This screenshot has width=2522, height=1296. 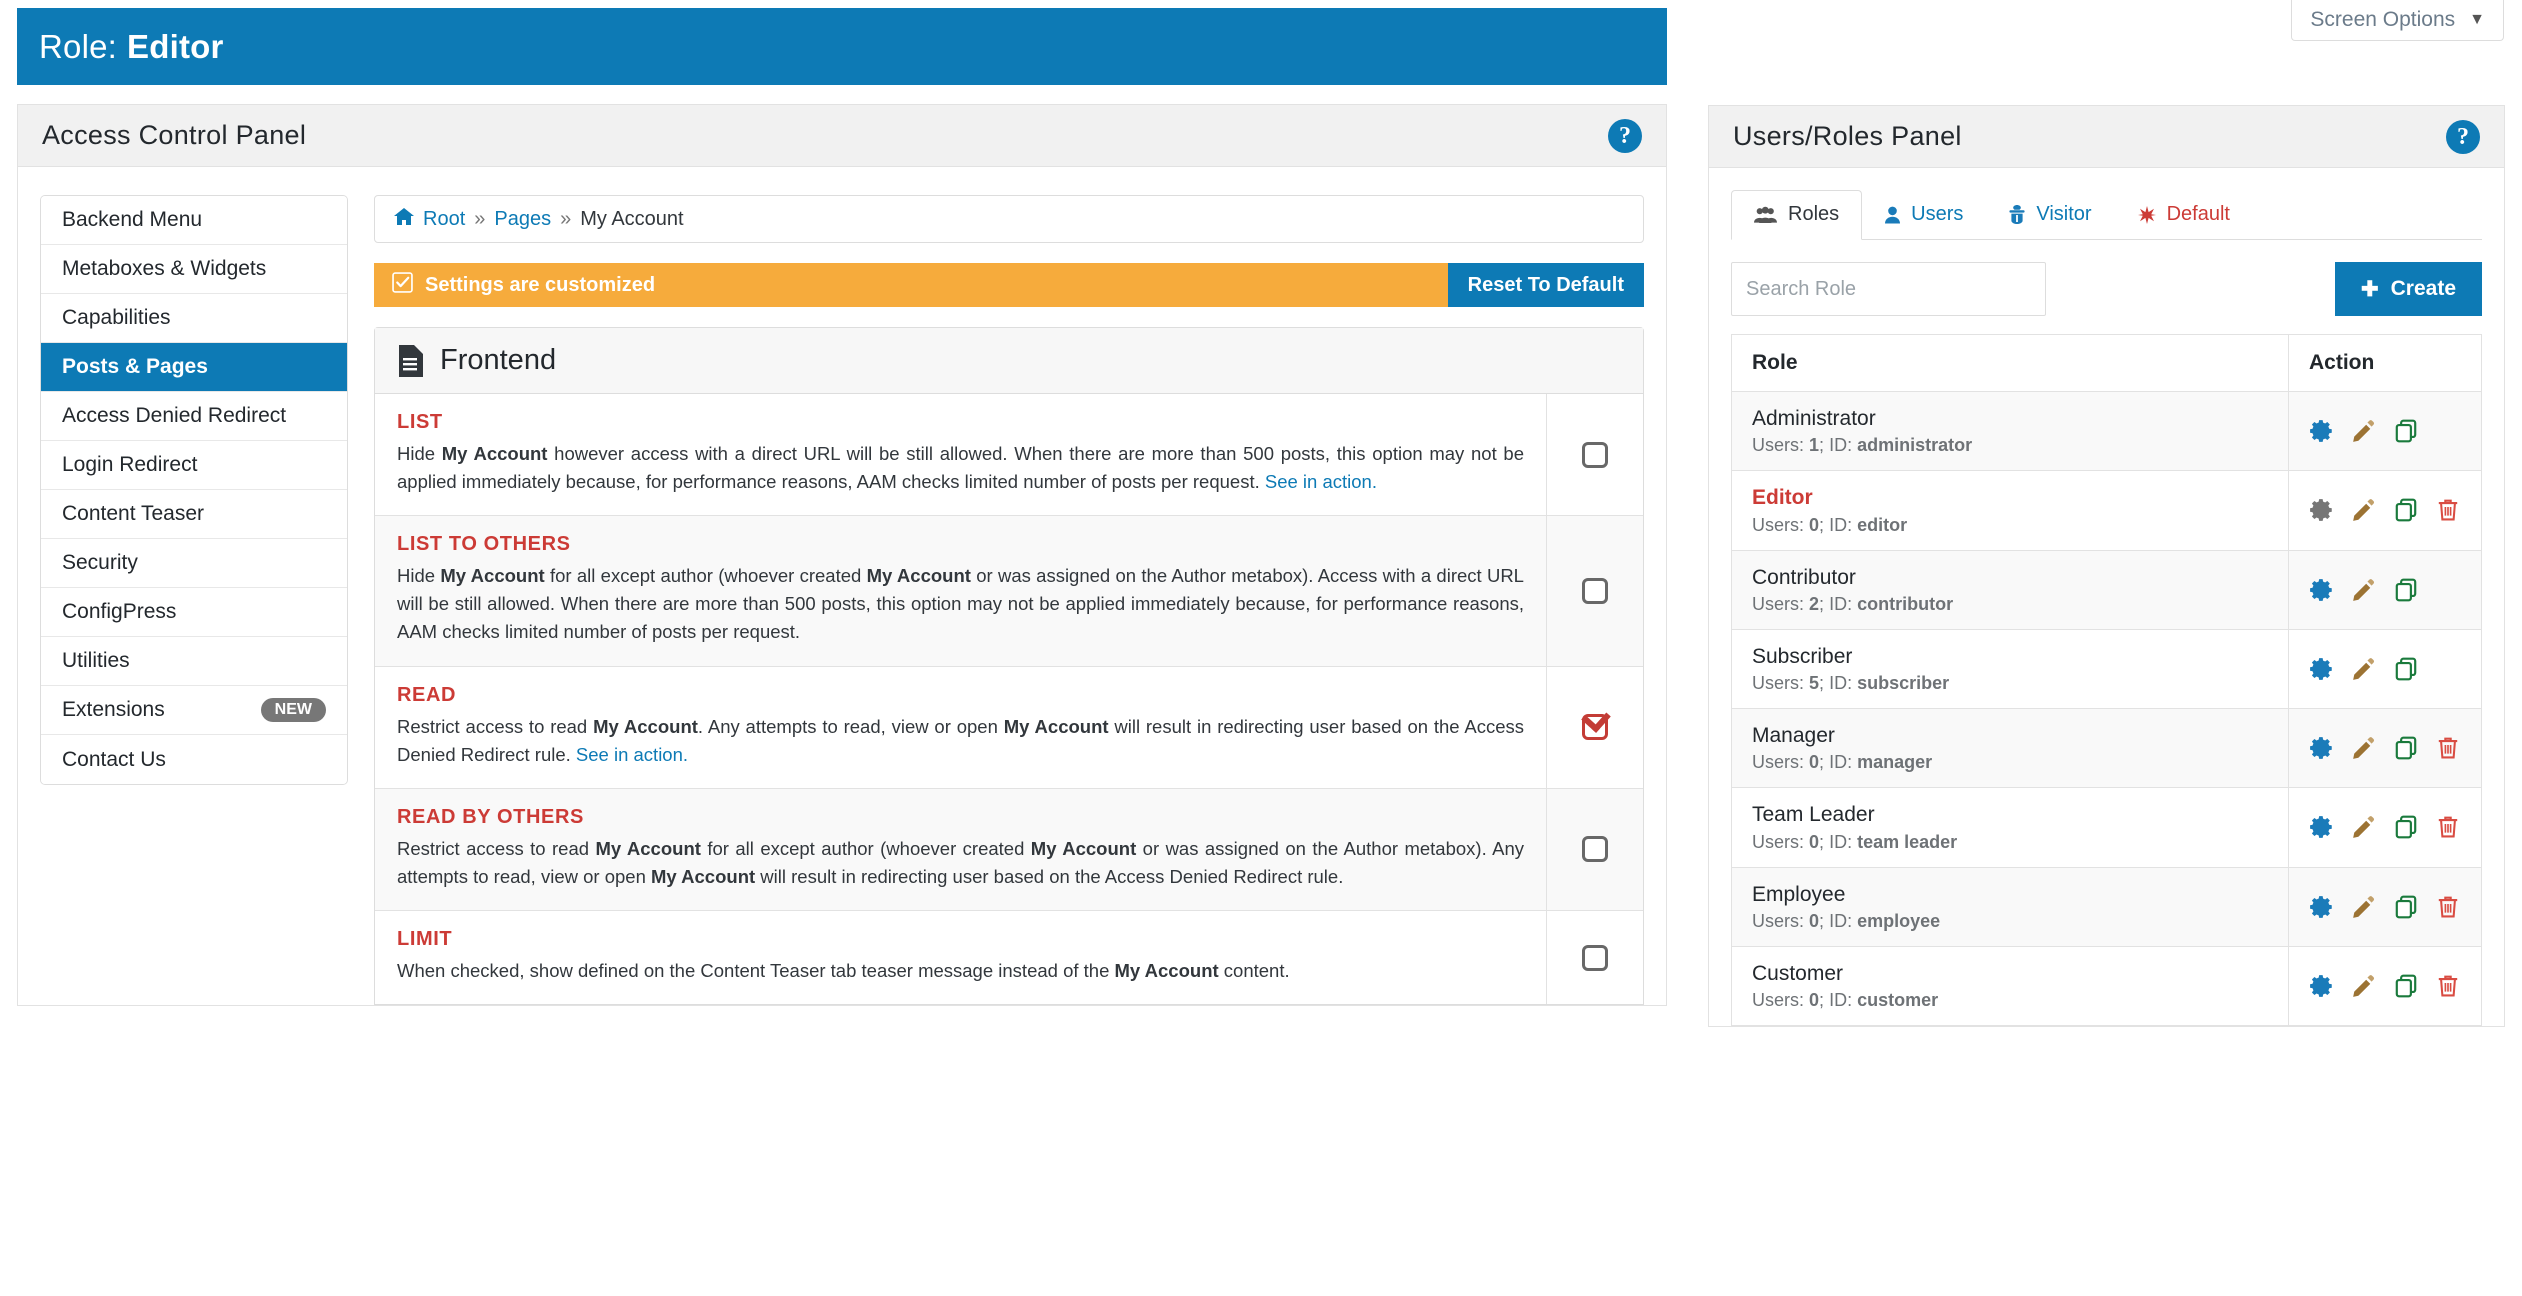 What do you see at coordinates (175, 46) in the screenshot?
I see `role-banner-value: Editor` at bounding box center [175, 46].